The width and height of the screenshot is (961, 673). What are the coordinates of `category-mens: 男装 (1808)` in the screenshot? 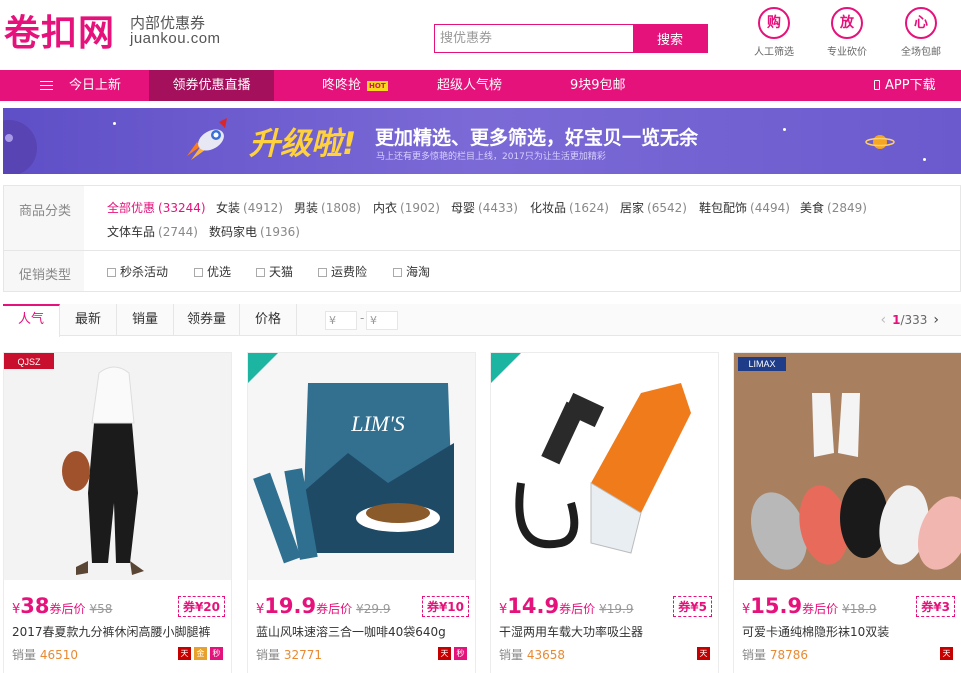 It's located at (327, 207).